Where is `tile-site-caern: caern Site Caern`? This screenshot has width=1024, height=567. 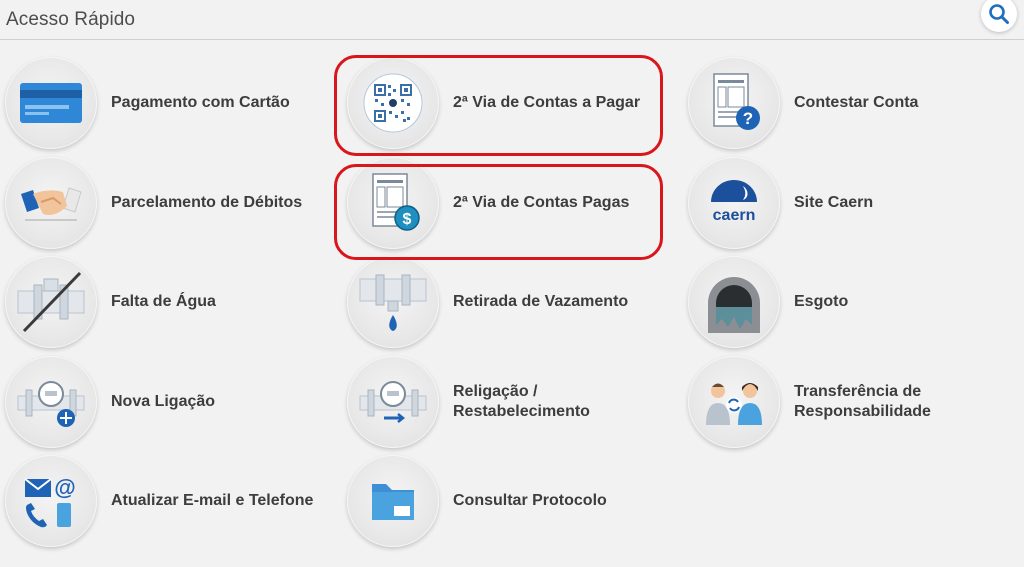
tile-site-caern: caern Site Caern is located at coordinates (848, 205).